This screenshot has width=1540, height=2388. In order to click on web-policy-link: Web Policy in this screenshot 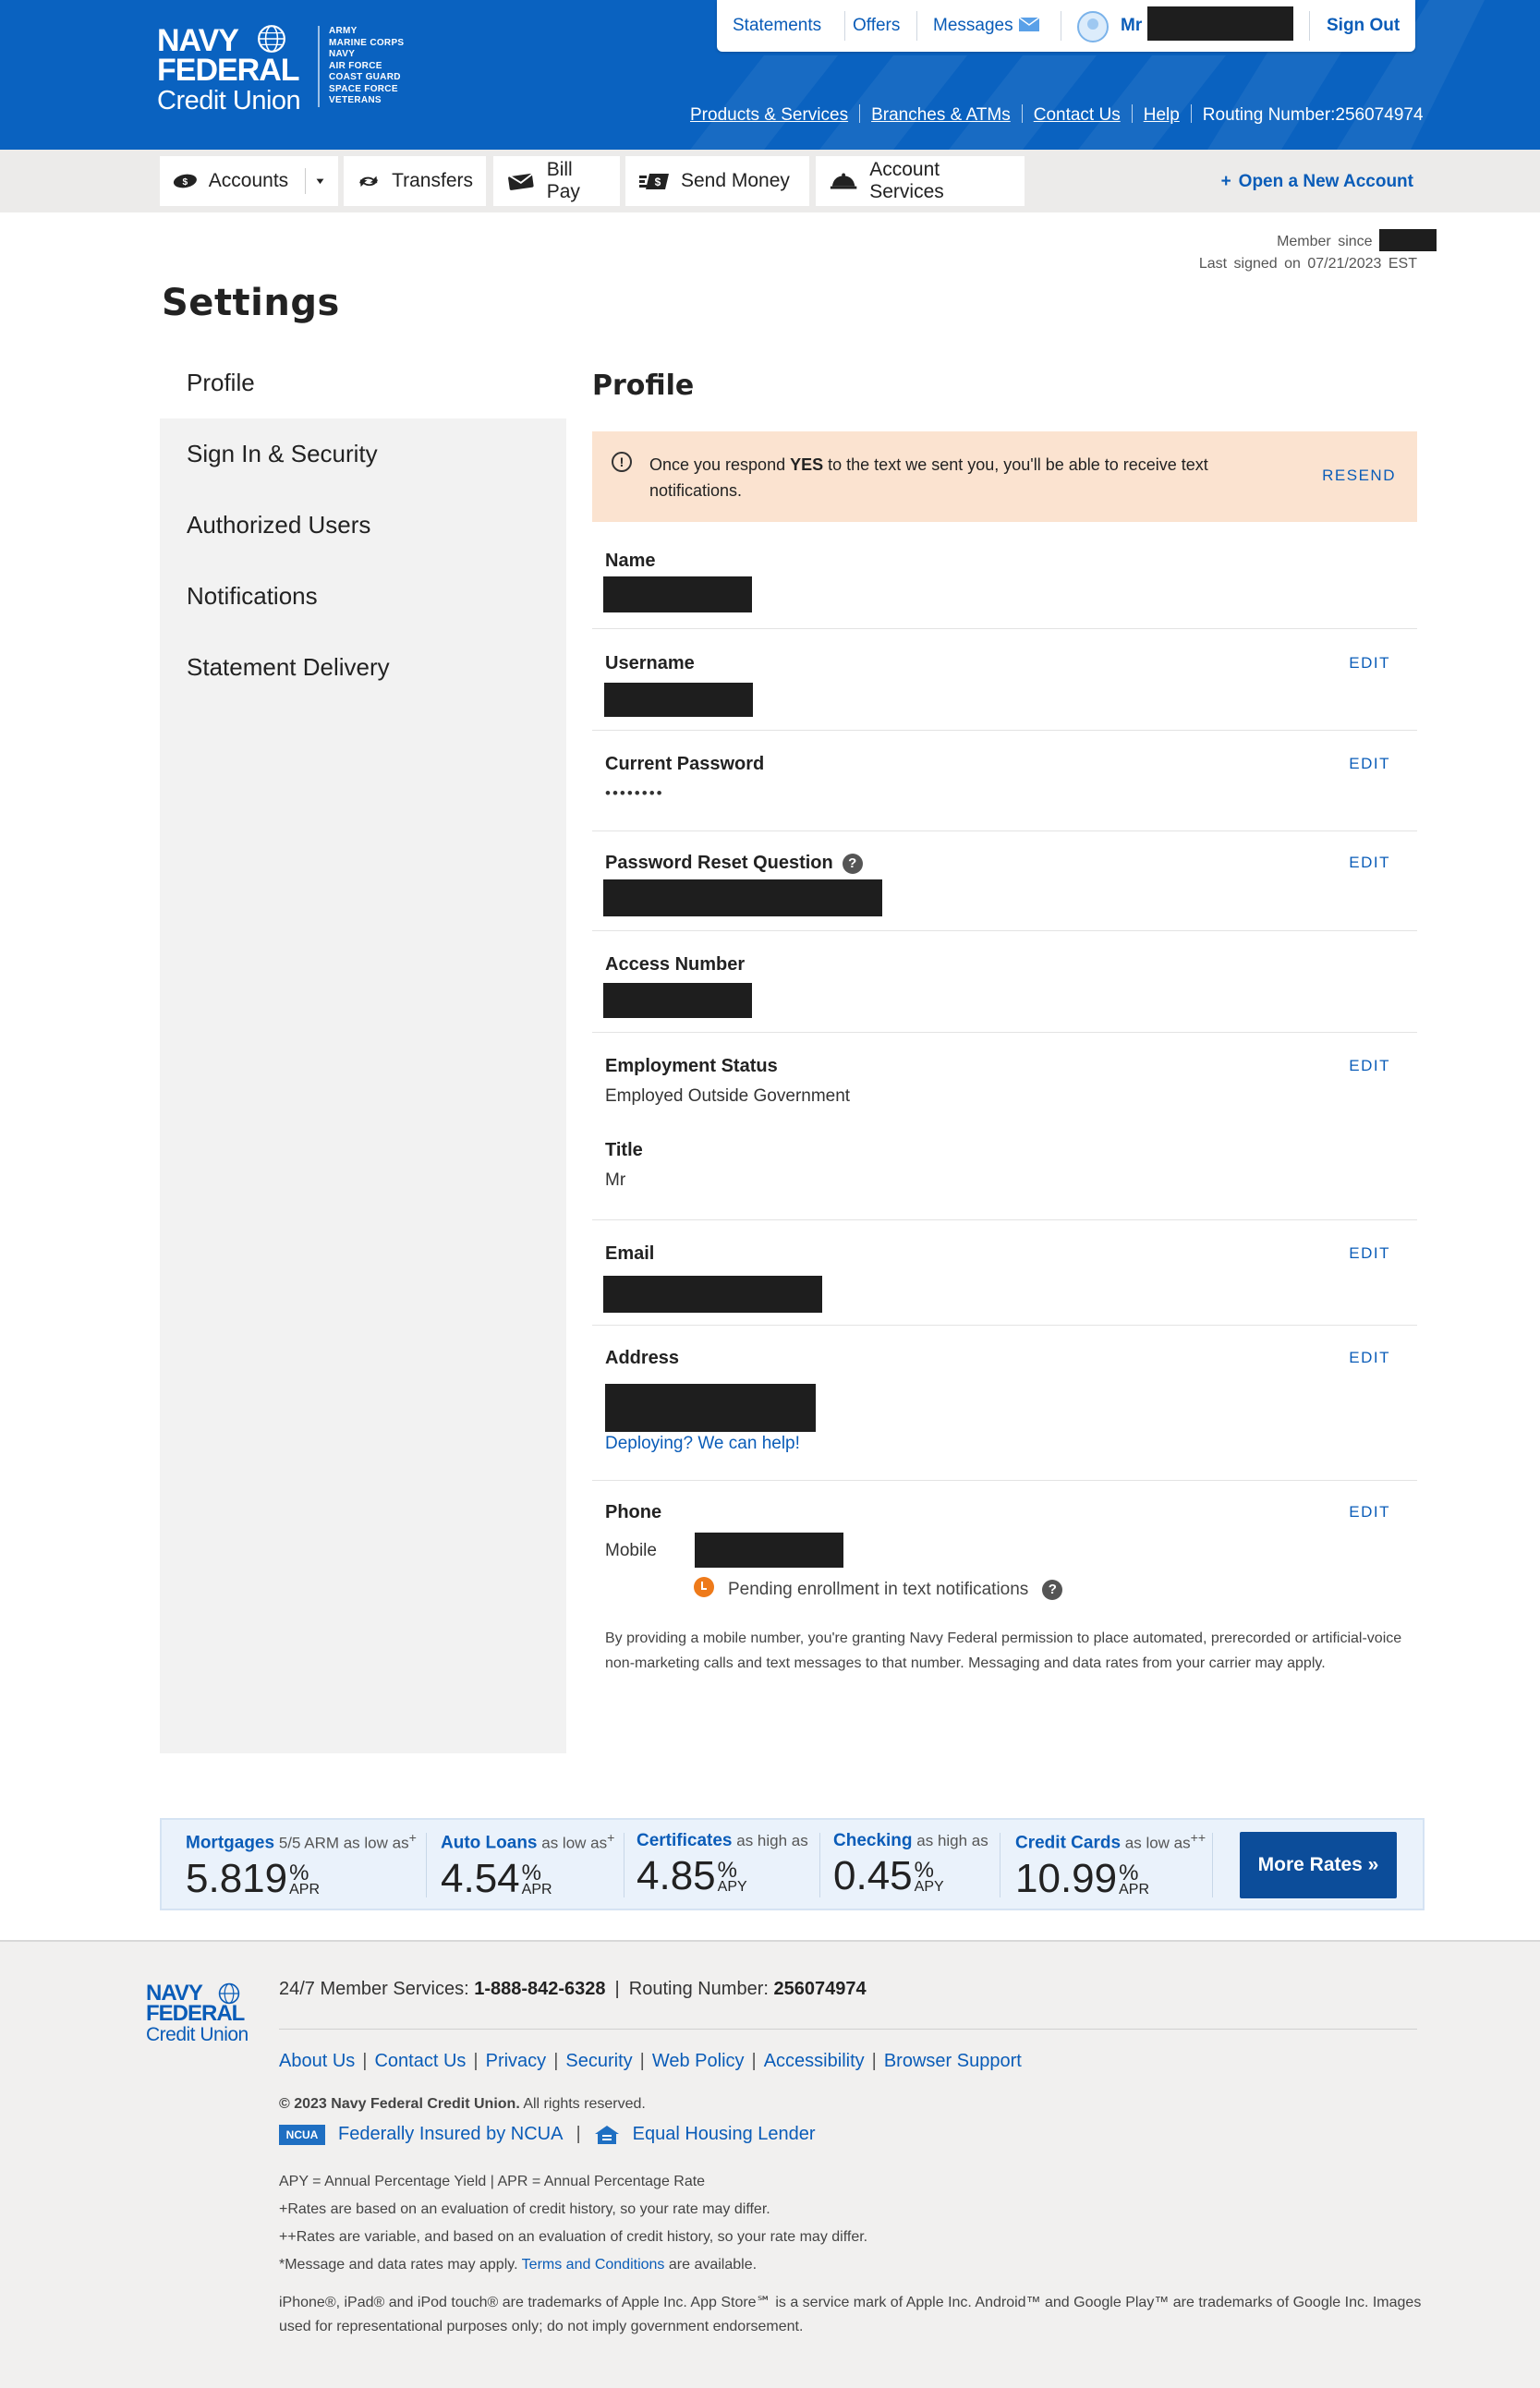, I will do `click(699, 2061)`.